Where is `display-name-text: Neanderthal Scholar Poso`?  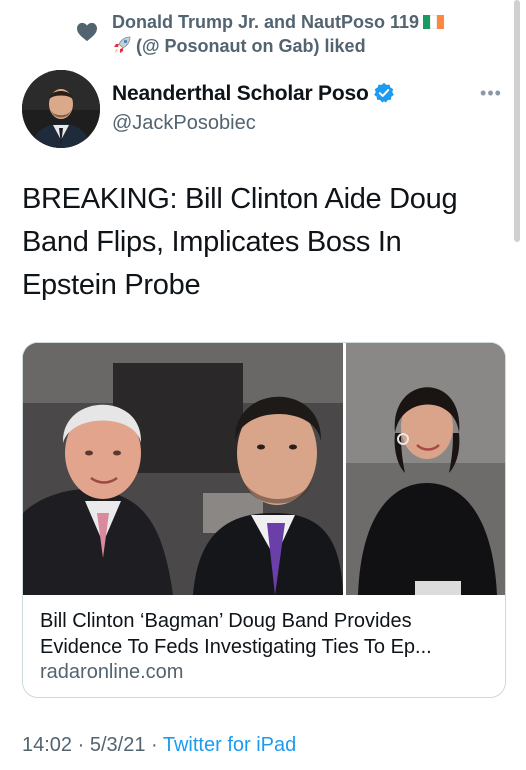
display-name-text: Neanderthal Scholar Poso is located at coordinates (240, 93).